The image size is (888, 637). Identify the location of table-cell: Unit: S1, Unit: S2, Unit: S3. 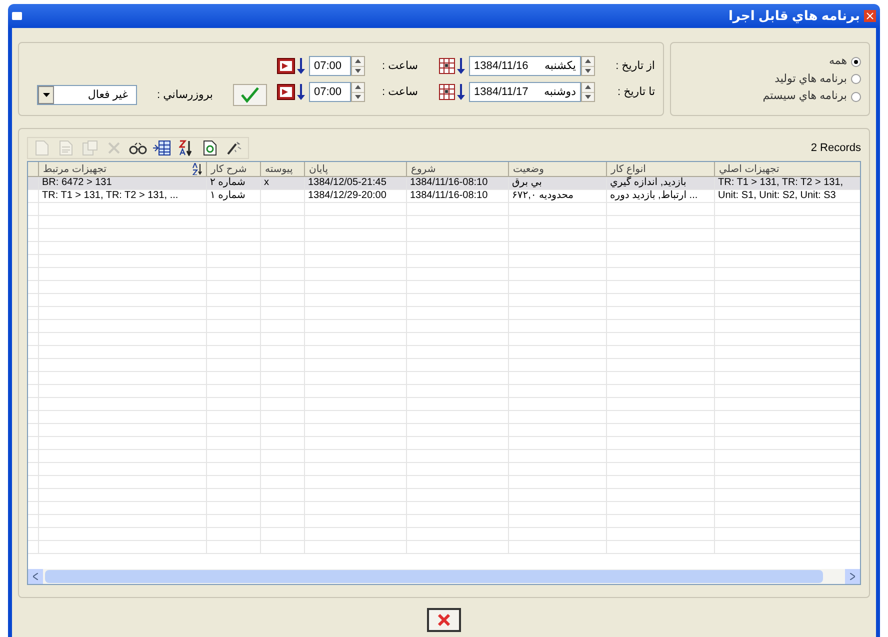
(777, 196).